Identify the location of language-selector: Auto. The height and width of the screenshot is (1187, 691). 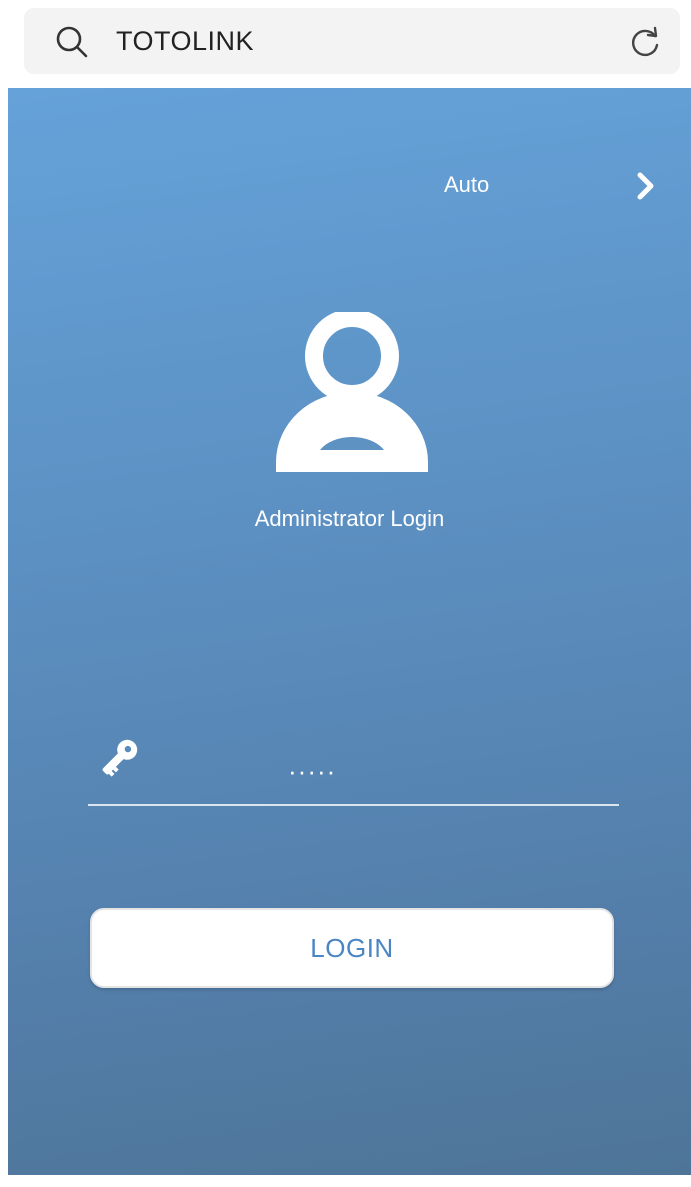
(466, 185).